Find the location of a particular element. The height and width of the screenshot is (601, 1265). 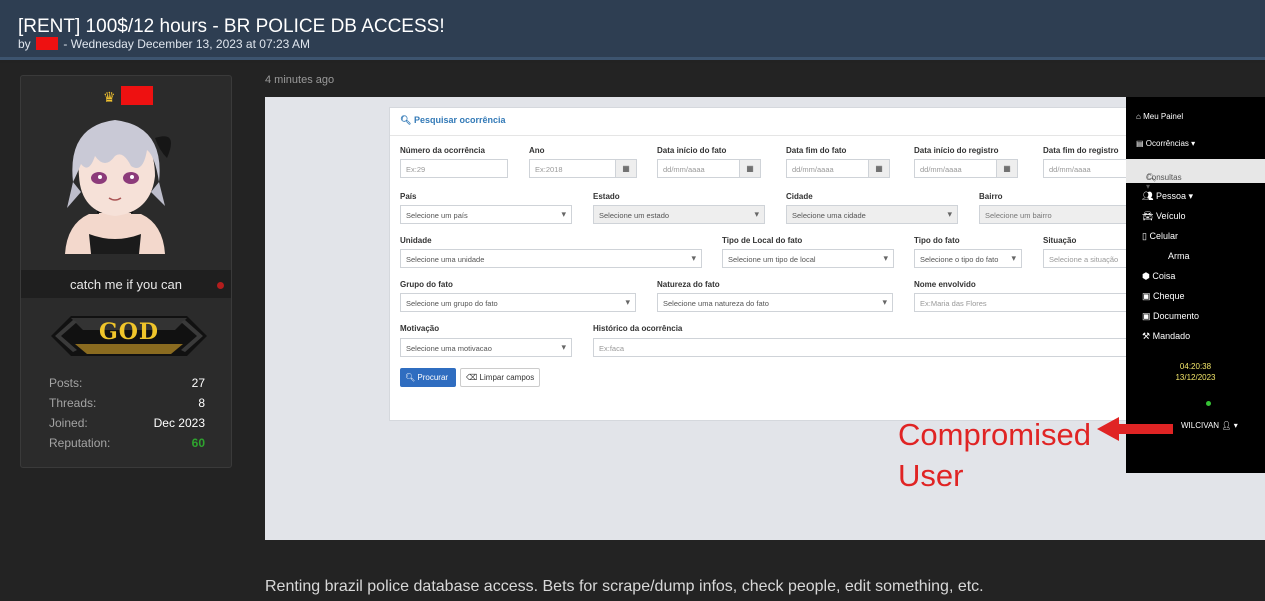

label-natureza: Natureza do fato is located at coordinates (688, 284).